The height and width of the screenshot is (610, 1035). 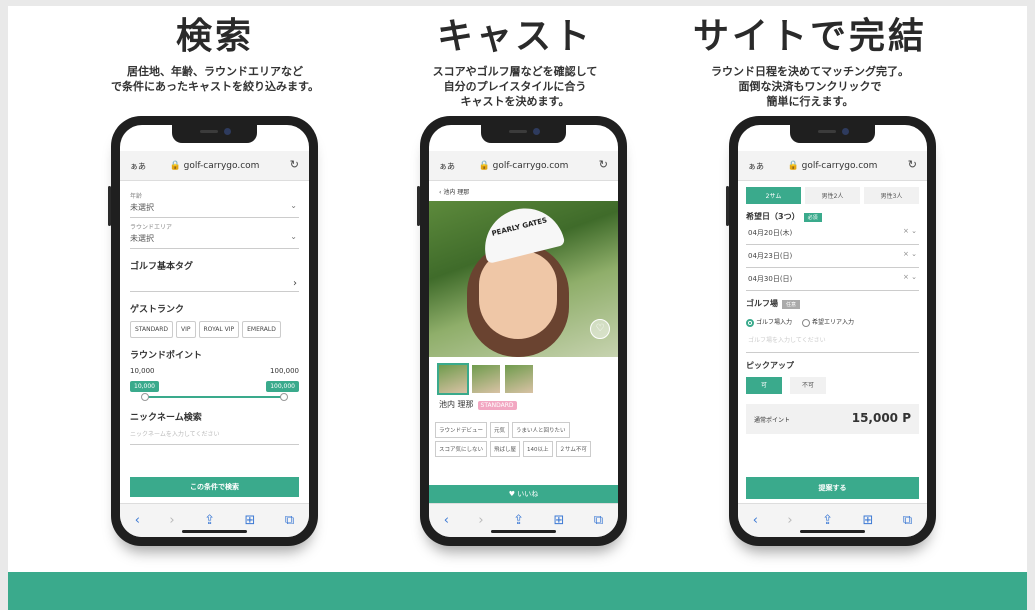 What do you see at coordinates (166, 356) in the screenshot?
I see `points-heading: ラウンドポイント` at bounding box center [166, 356].